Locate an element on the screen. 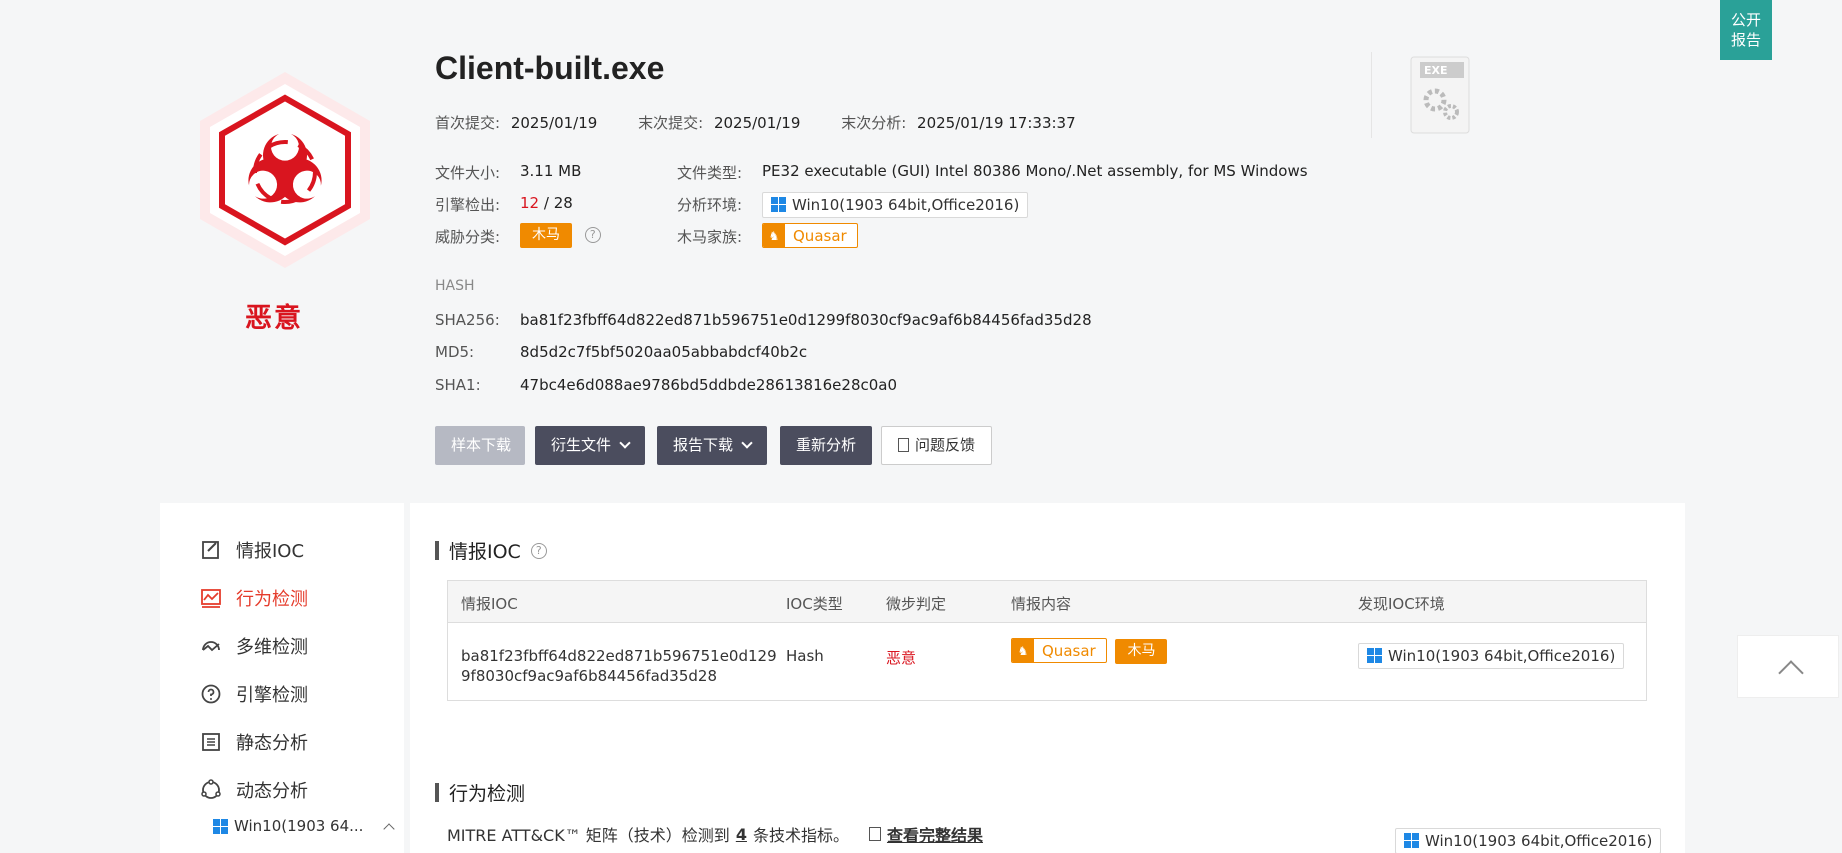 This screenshot has width=1842, height=853. mitre-count: 4 is located at coordinates (741, 834).